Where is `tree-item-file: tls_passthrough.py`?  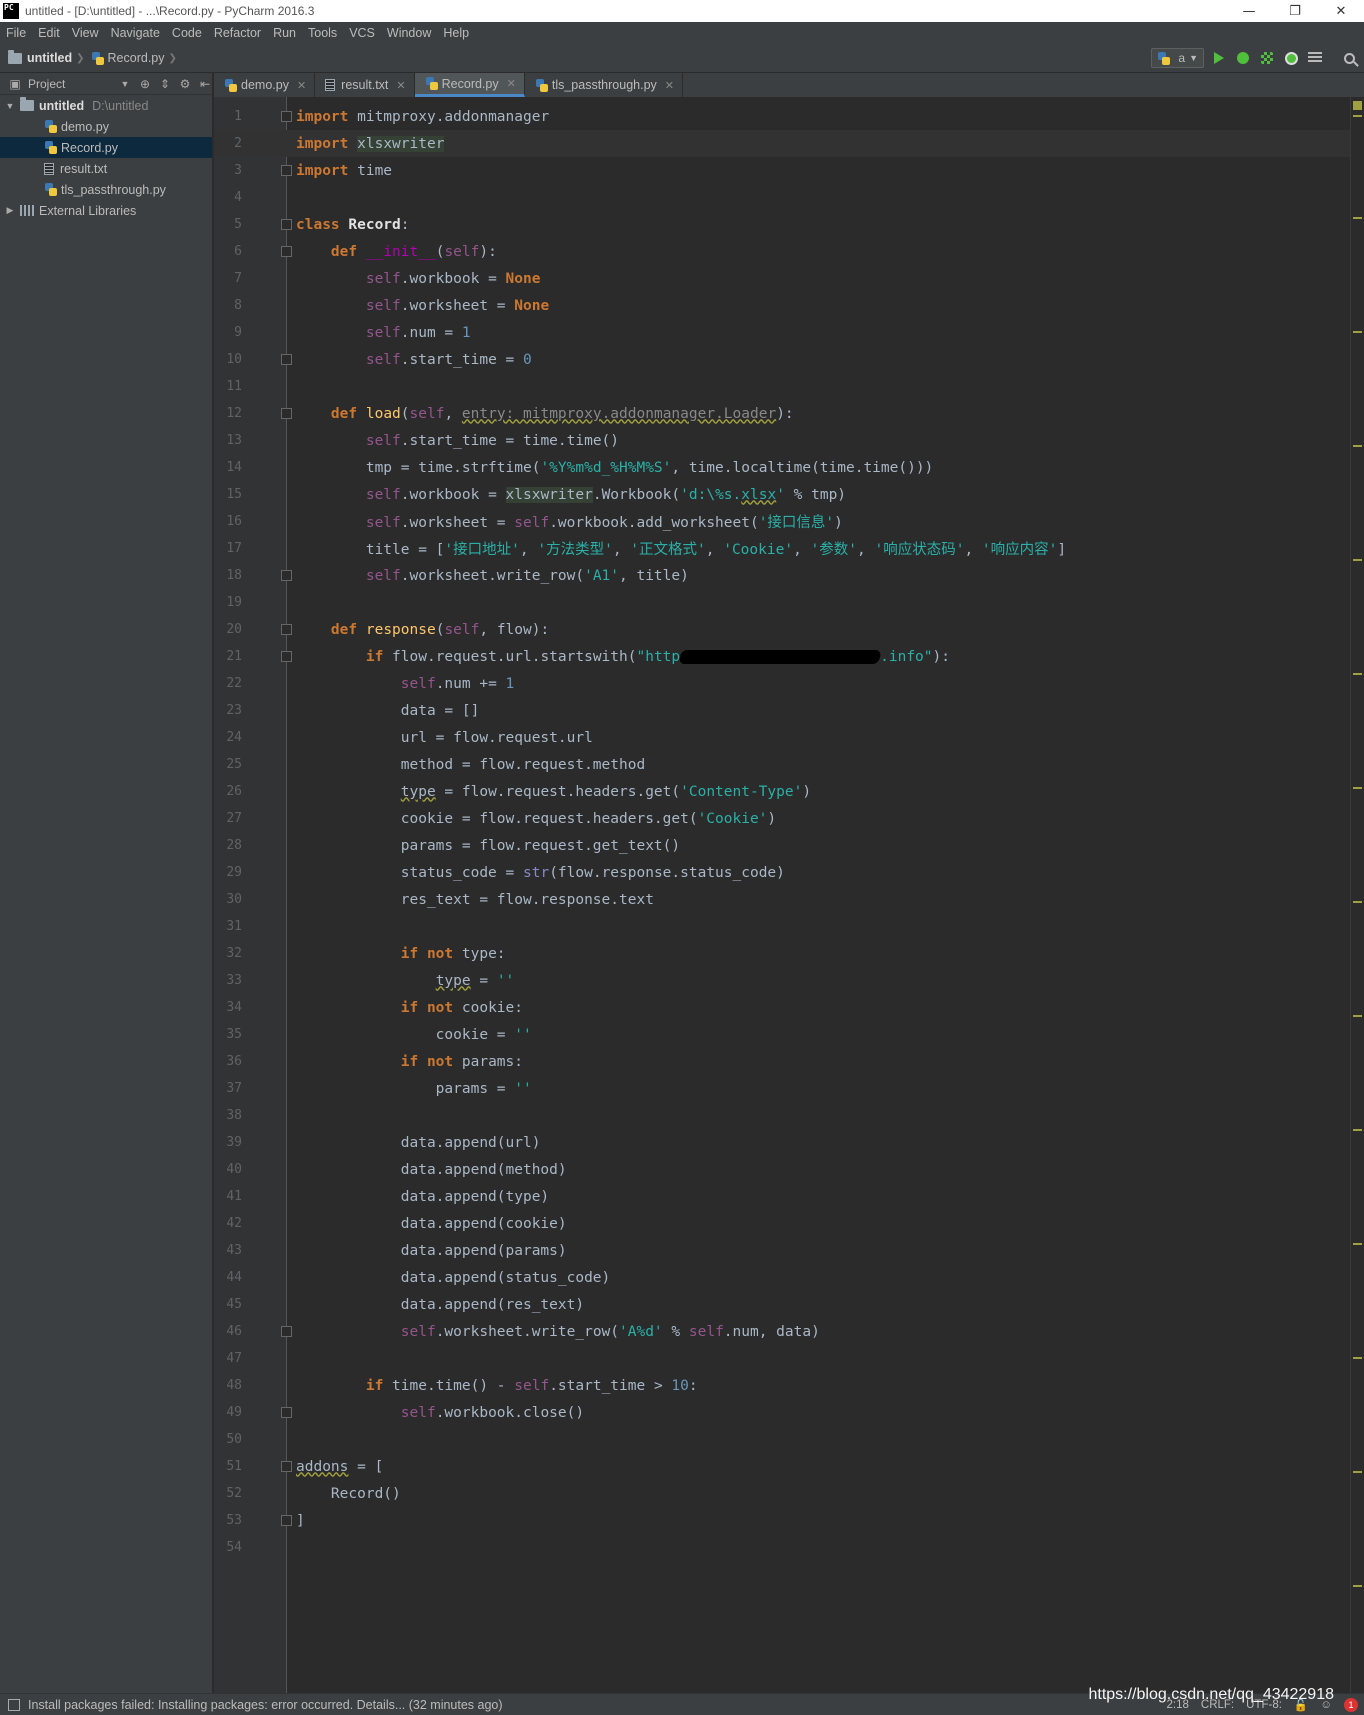
tree-item-file: tls_passthrough.py is located at coordinates (106, 189).